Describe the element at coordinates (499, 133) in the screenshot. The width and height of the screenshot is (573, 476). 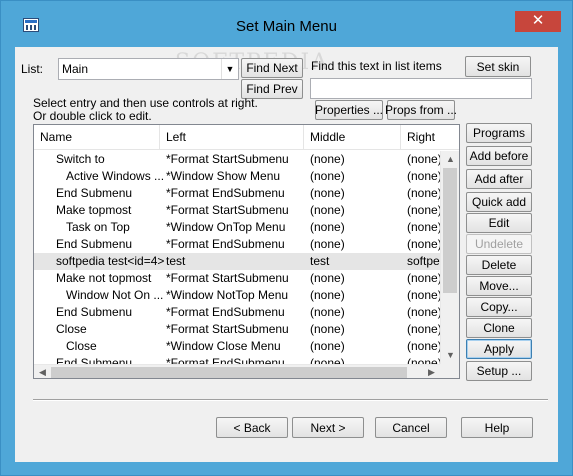
I see `programs-button: Programs` at that location.